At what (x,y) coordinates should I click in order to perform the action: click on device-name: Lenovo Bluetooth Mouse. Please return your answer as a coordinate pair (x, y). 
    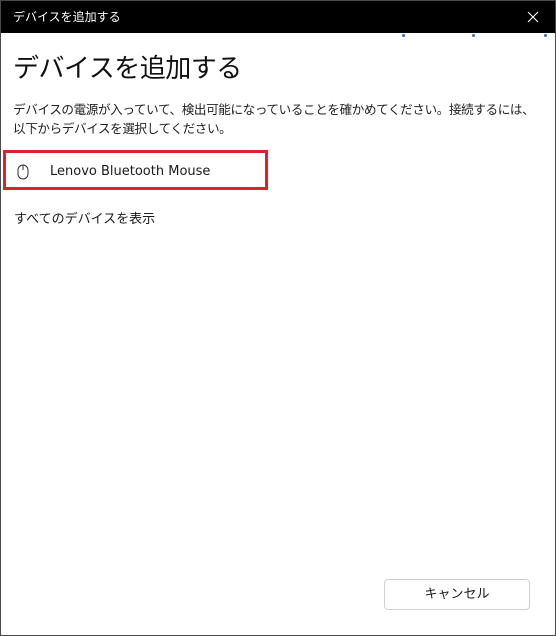
    Looking at the image, I should click on (130, 171).